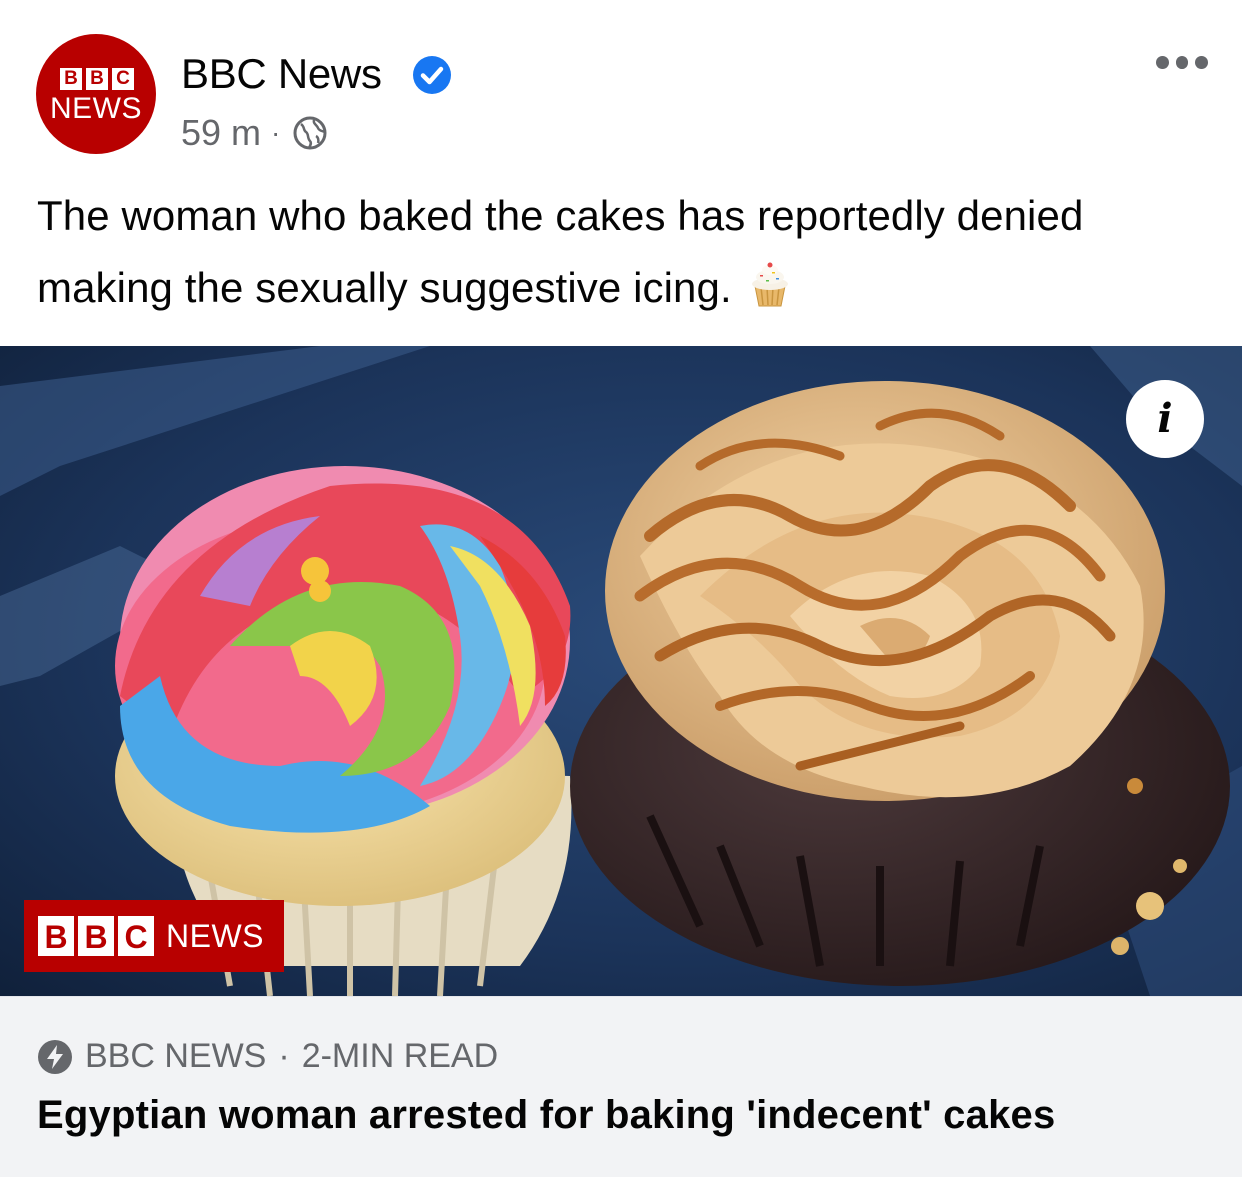  I want to click on bbc-logo: B B C, so click(97, 79).